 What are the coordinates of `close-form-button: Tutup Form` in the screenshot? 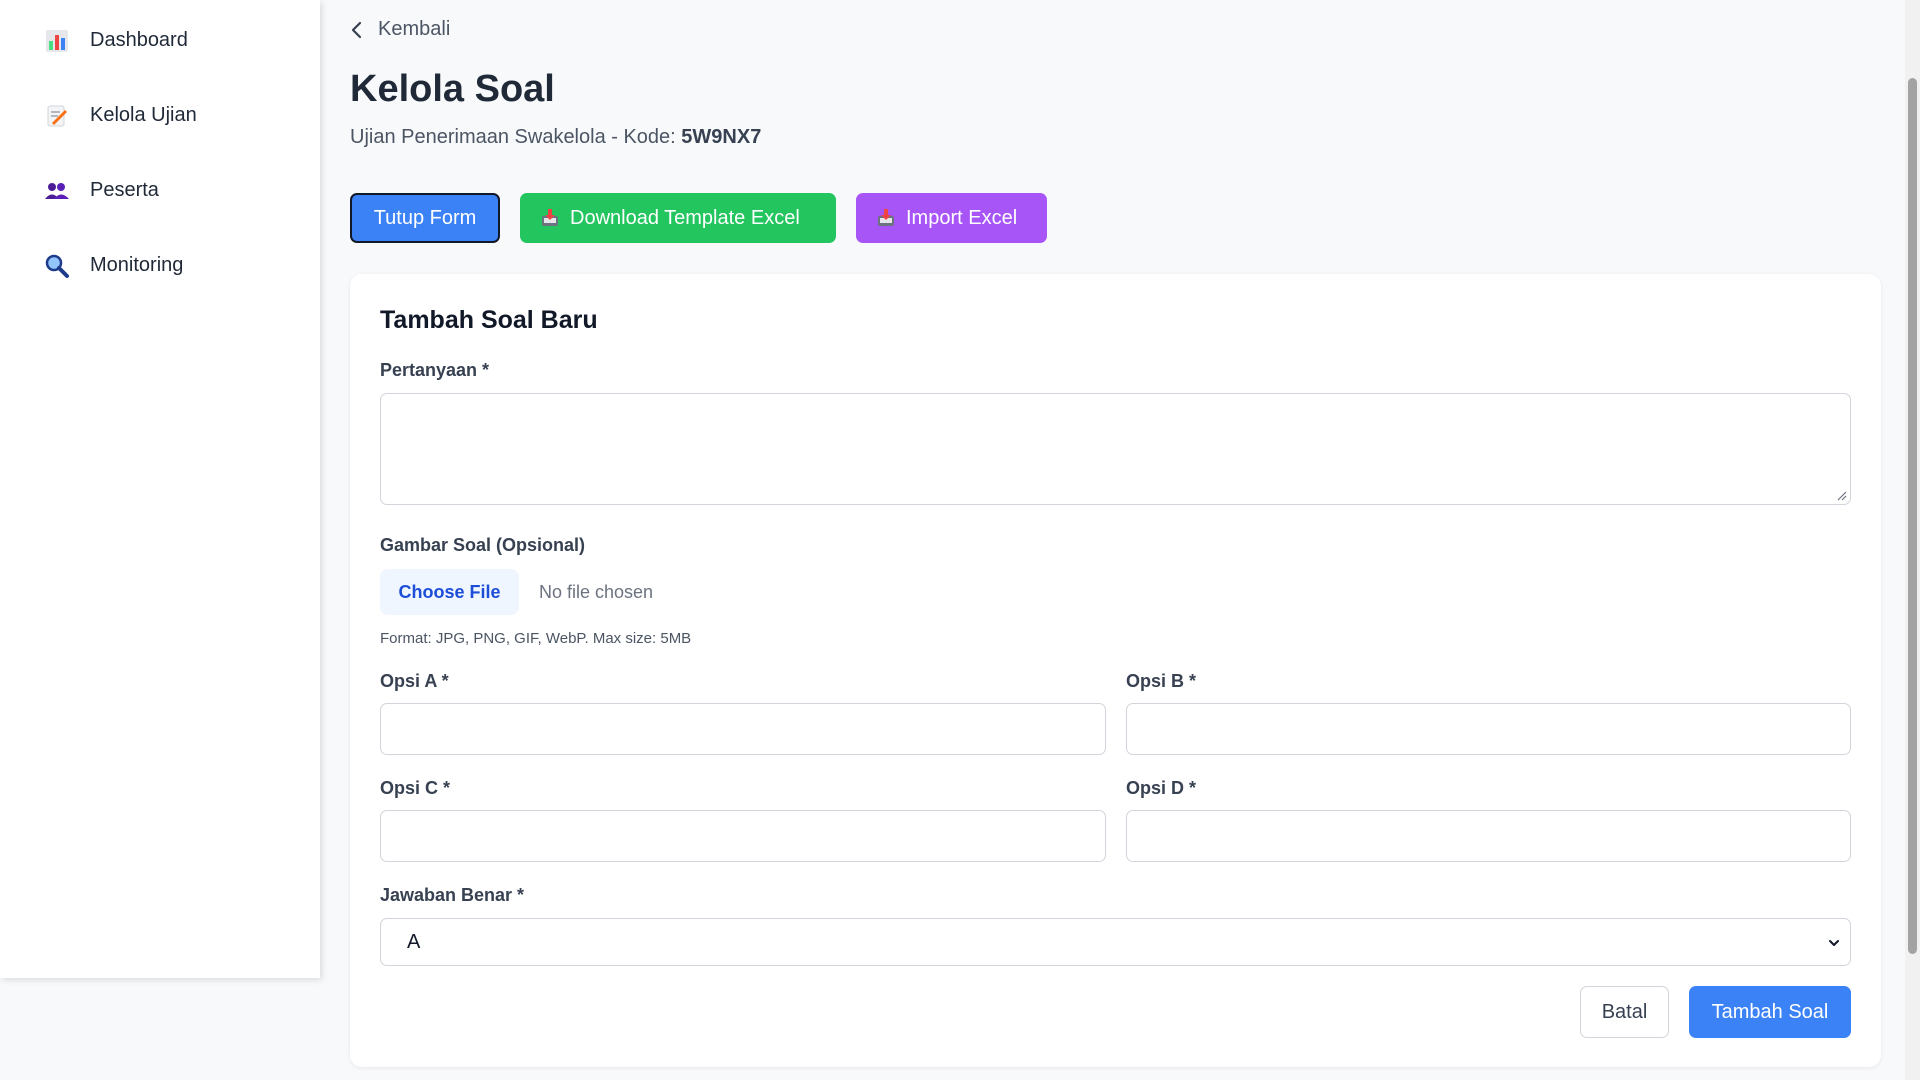 It's located at (425, 218).